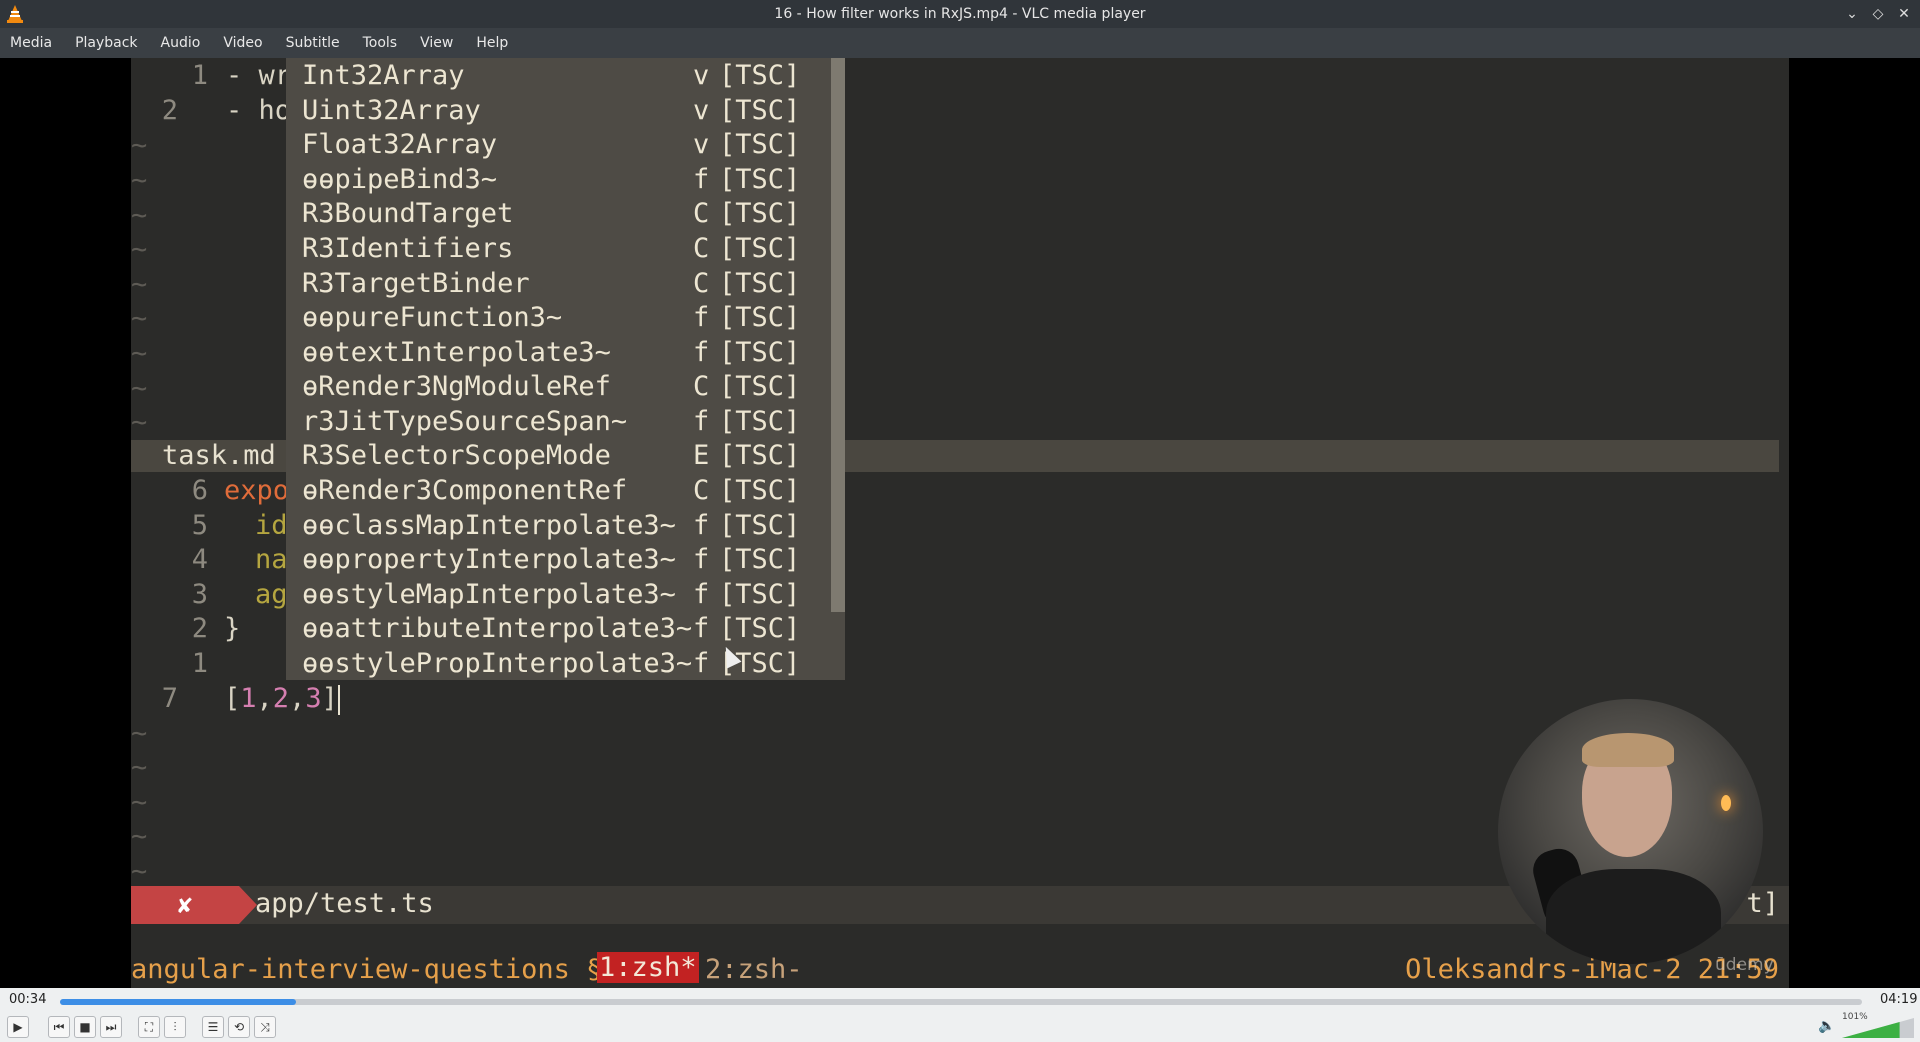 Image resolution: width=1920 pixels, height=1042 pixels. Describe the element at coordinates (558, 319) in the screenshot. I see `completion-item: ɵɵpureFunction3~ f [TSC]` at that location.